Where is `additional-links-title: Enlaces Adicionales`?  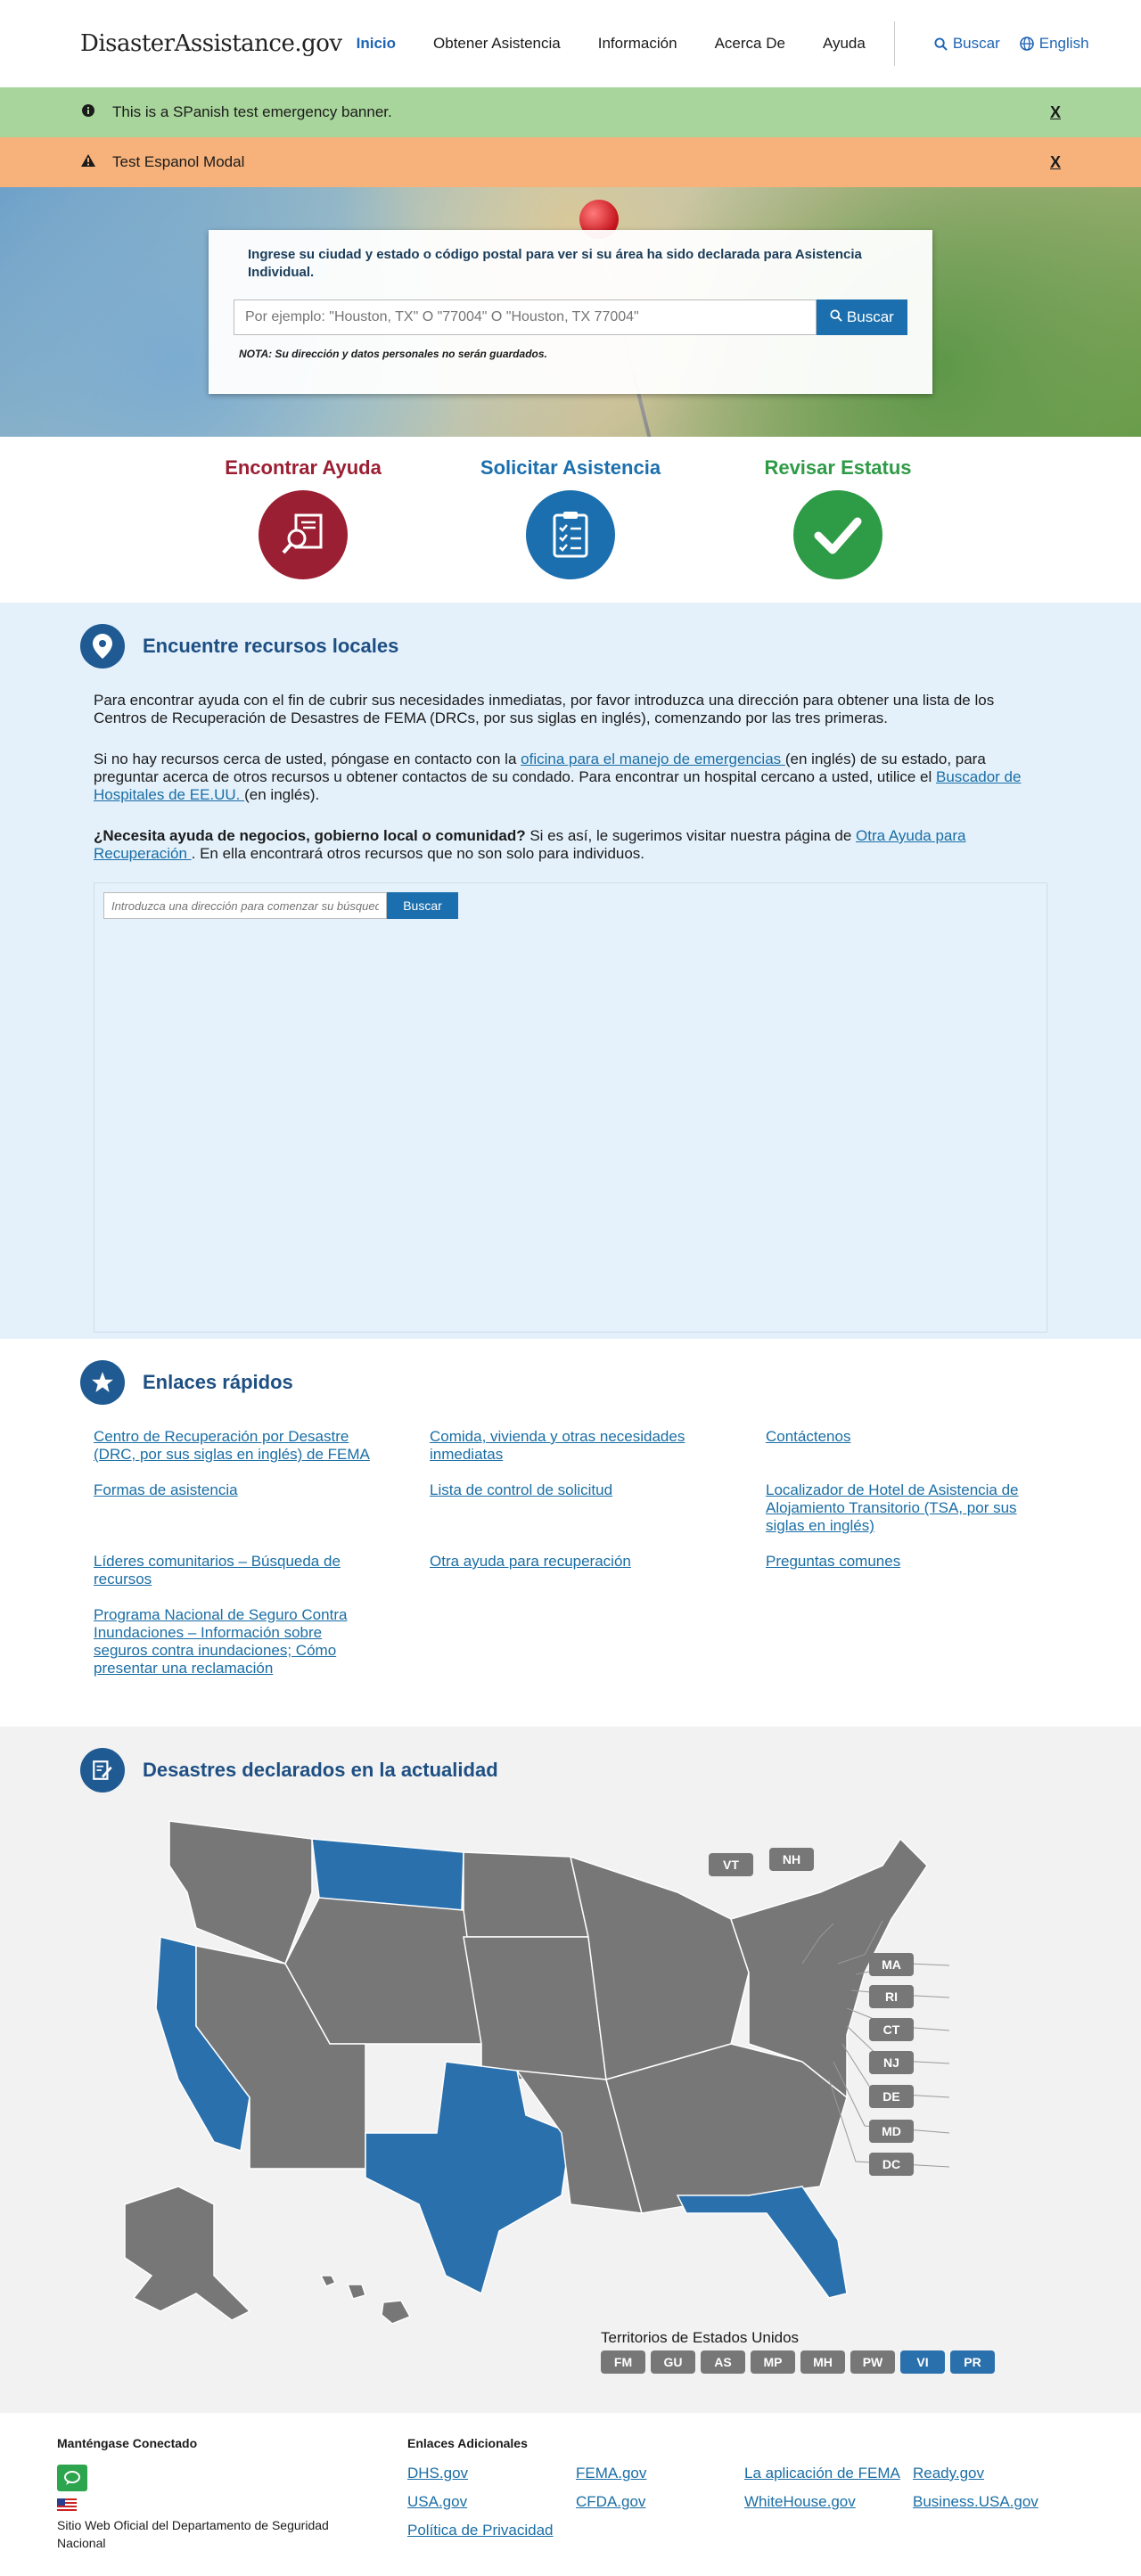 additional-links-title: Enlaces Adicionales is located at coordinates (467, 2443).